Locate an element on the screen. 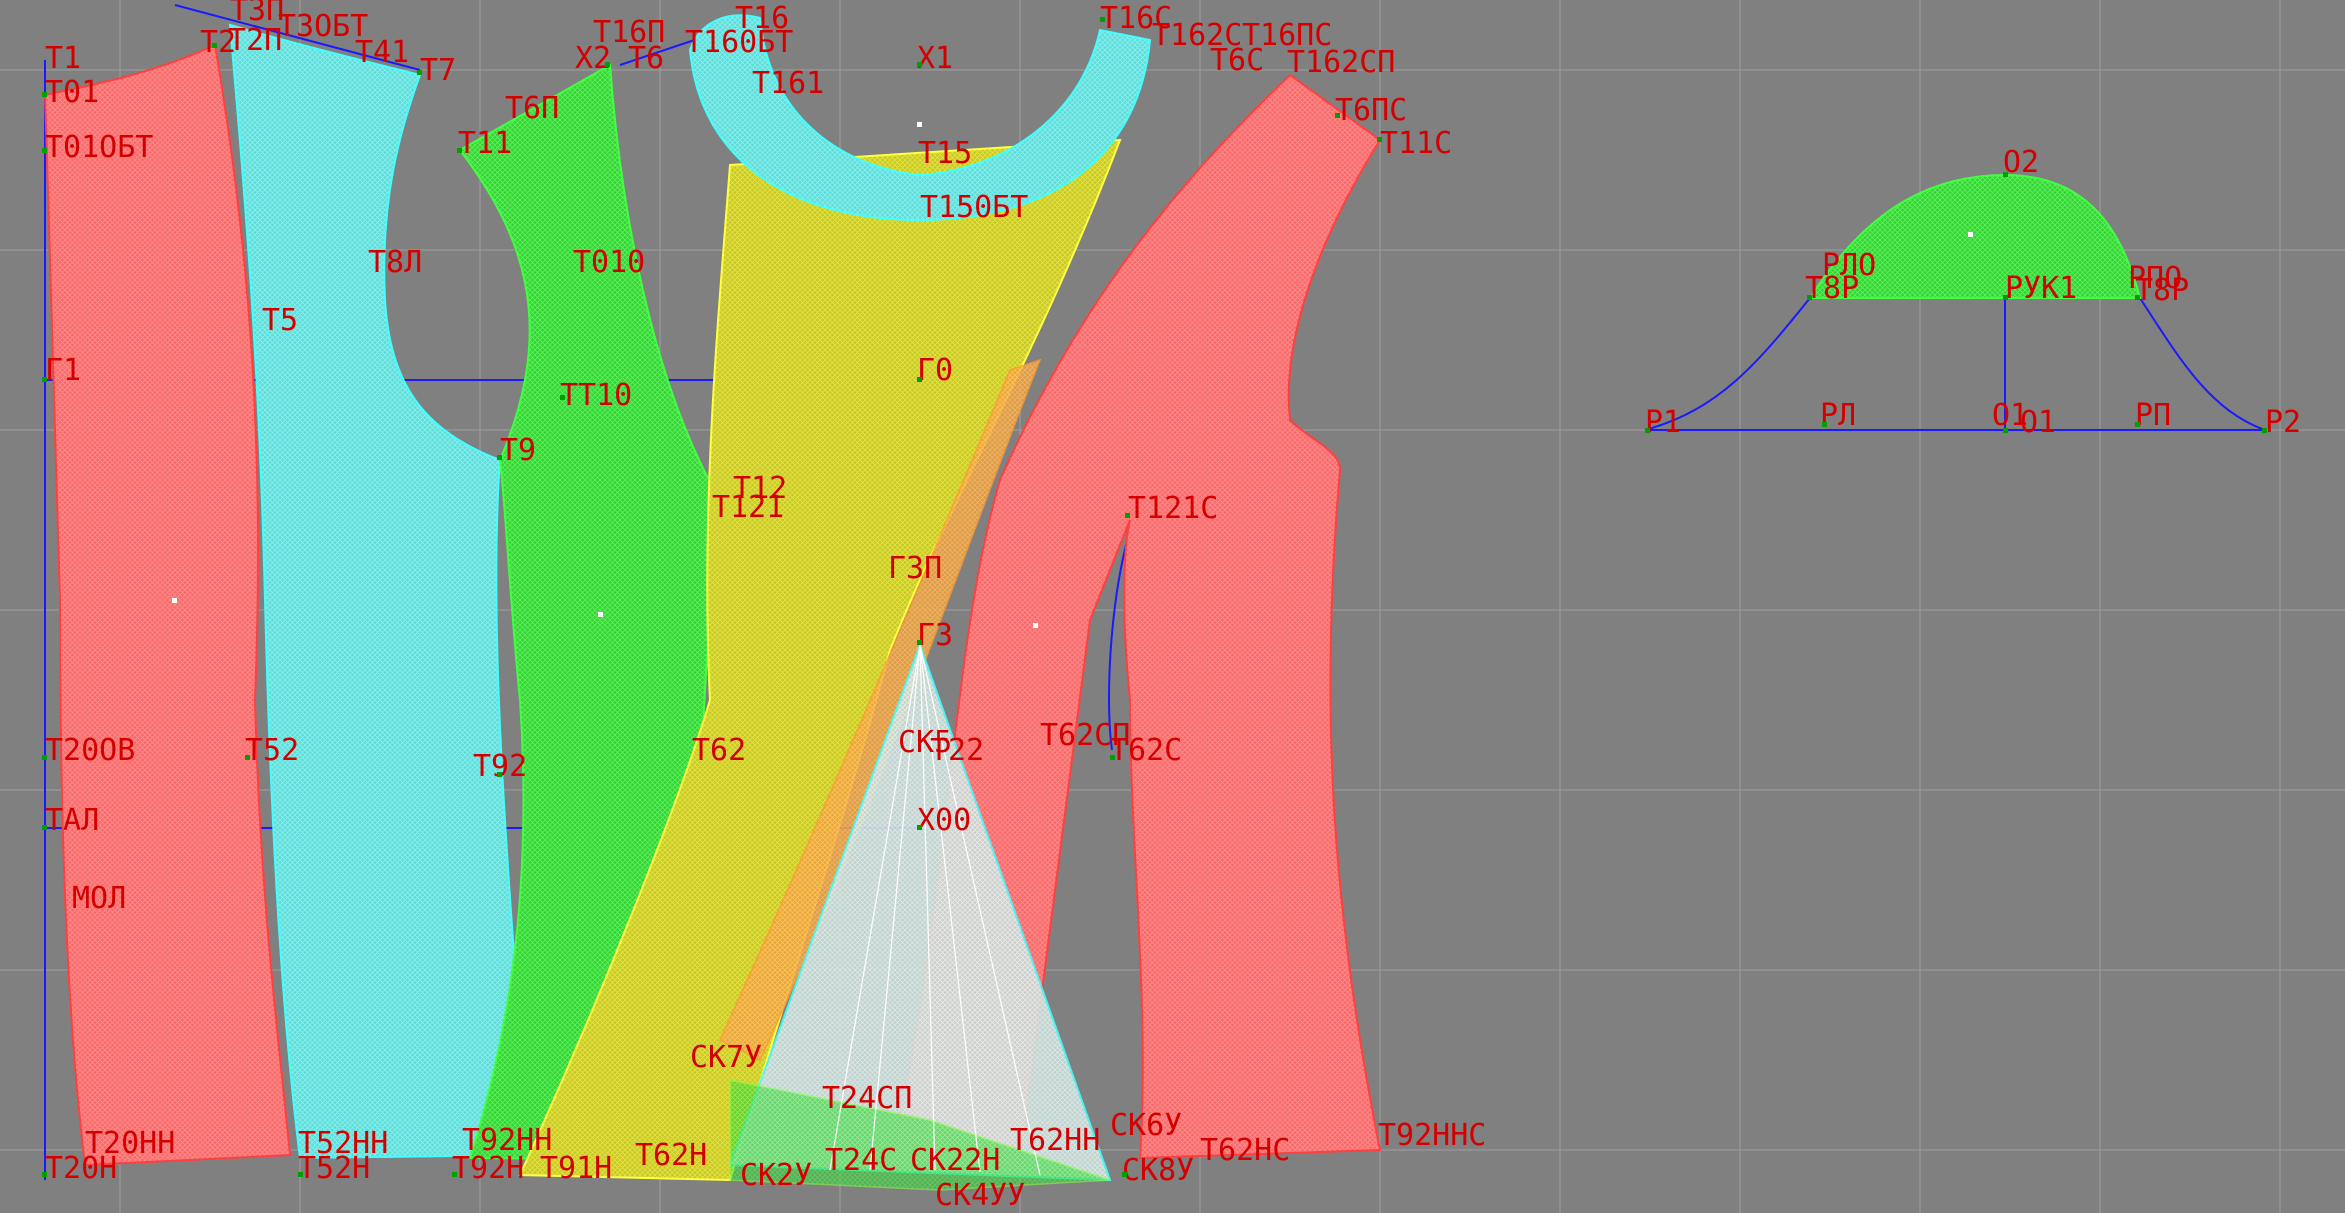 The height and width of the screenshot is (1213, 2345). label-ck8u: СК8У is located at coordinates (1158, 1170).